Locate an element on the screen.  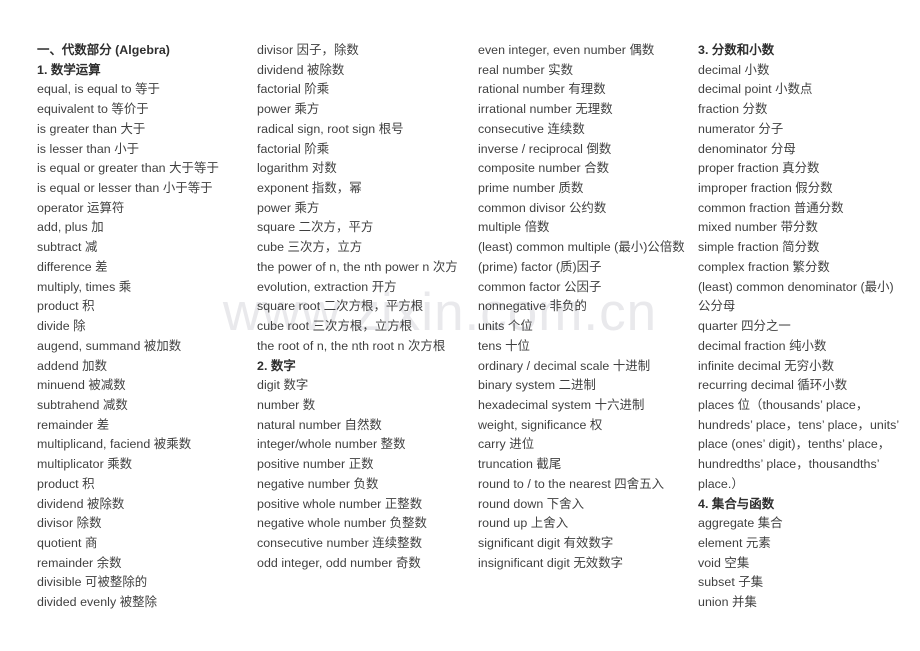
glossary-entry: is lesser than 小于 is located at coordinates (88, 148).